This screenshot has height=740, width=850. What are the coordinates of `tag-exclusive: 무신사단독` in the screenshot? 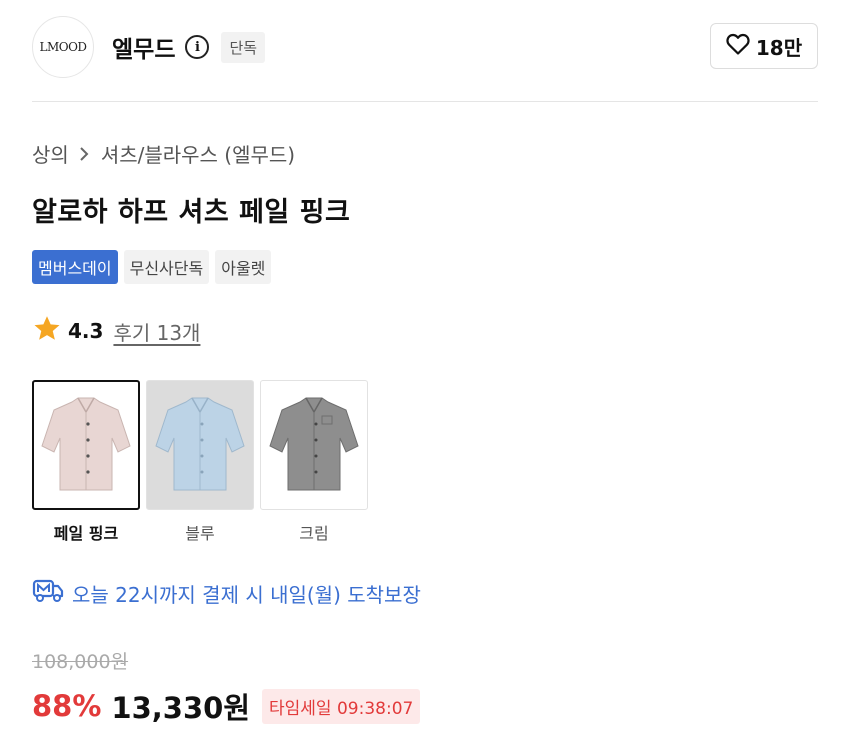 It's located at (166, 267).